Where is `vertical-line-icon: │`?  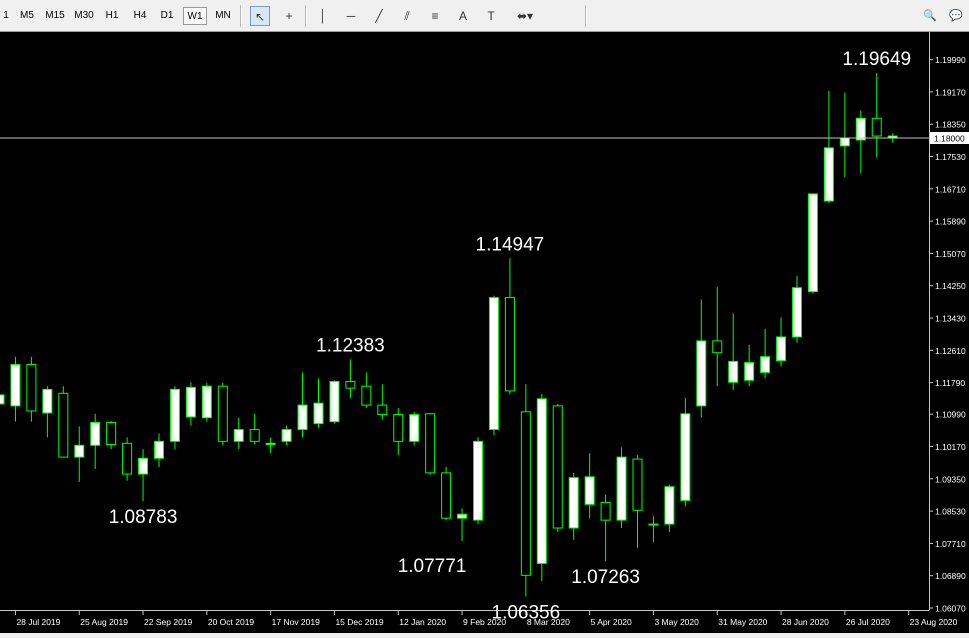 vertical-line-icon: │ is located at coordinates (323, 16).